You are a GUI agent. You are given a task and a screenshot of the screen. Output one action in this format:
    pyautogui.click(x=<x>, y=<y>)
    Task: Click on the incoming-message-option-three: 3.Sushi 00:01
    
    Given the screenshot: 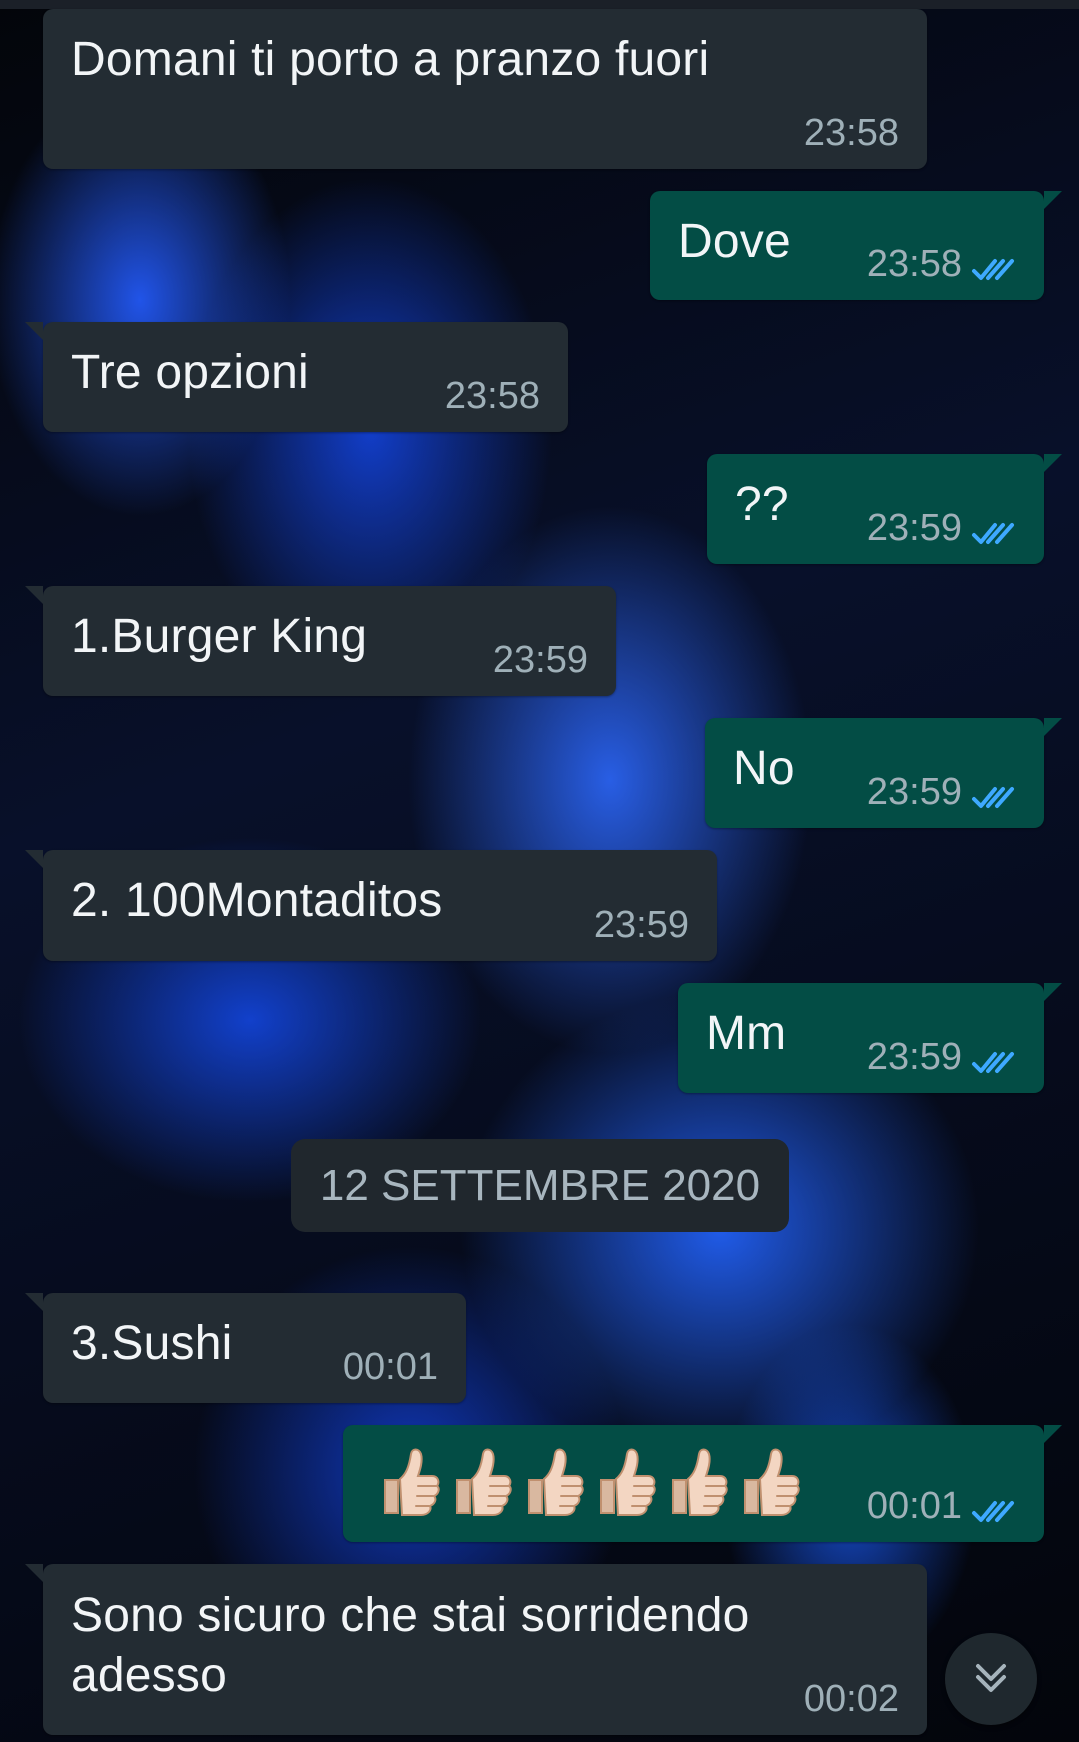 What is the action you would take?
    pyautogui.click(x=245, y=1348)
    